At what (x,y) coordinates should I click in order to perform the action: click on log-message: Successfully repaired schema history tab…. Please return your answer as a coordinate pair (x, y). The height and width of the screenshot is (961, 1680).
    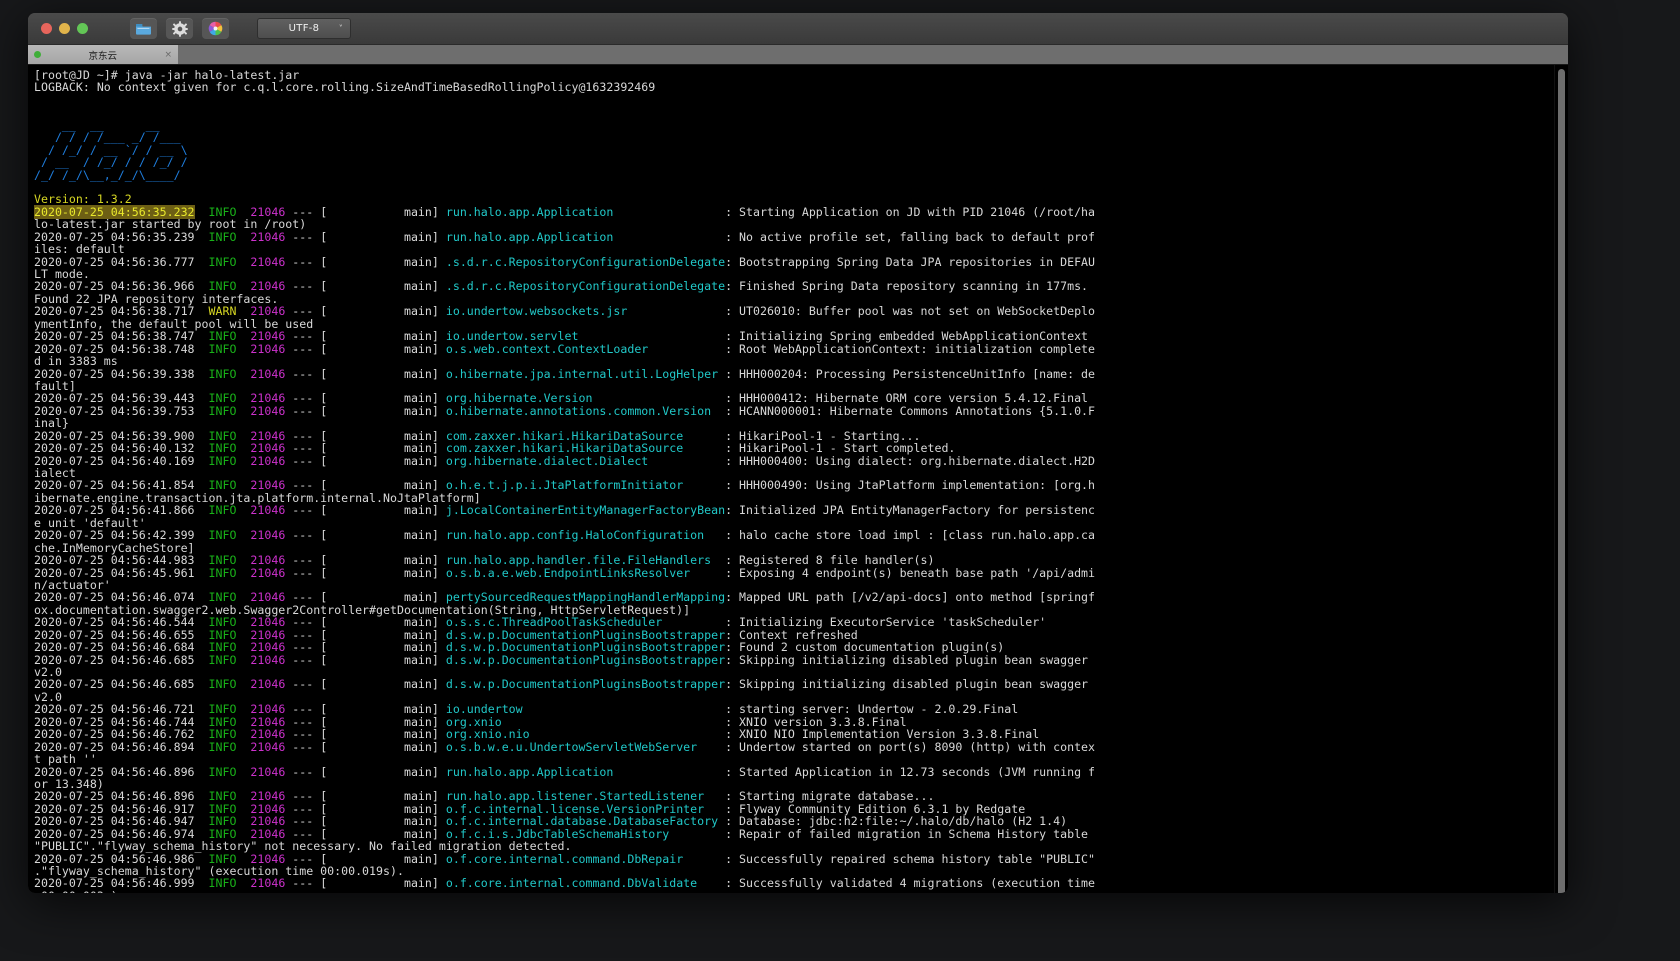
    Looking at the image, I should click on (917, 858).